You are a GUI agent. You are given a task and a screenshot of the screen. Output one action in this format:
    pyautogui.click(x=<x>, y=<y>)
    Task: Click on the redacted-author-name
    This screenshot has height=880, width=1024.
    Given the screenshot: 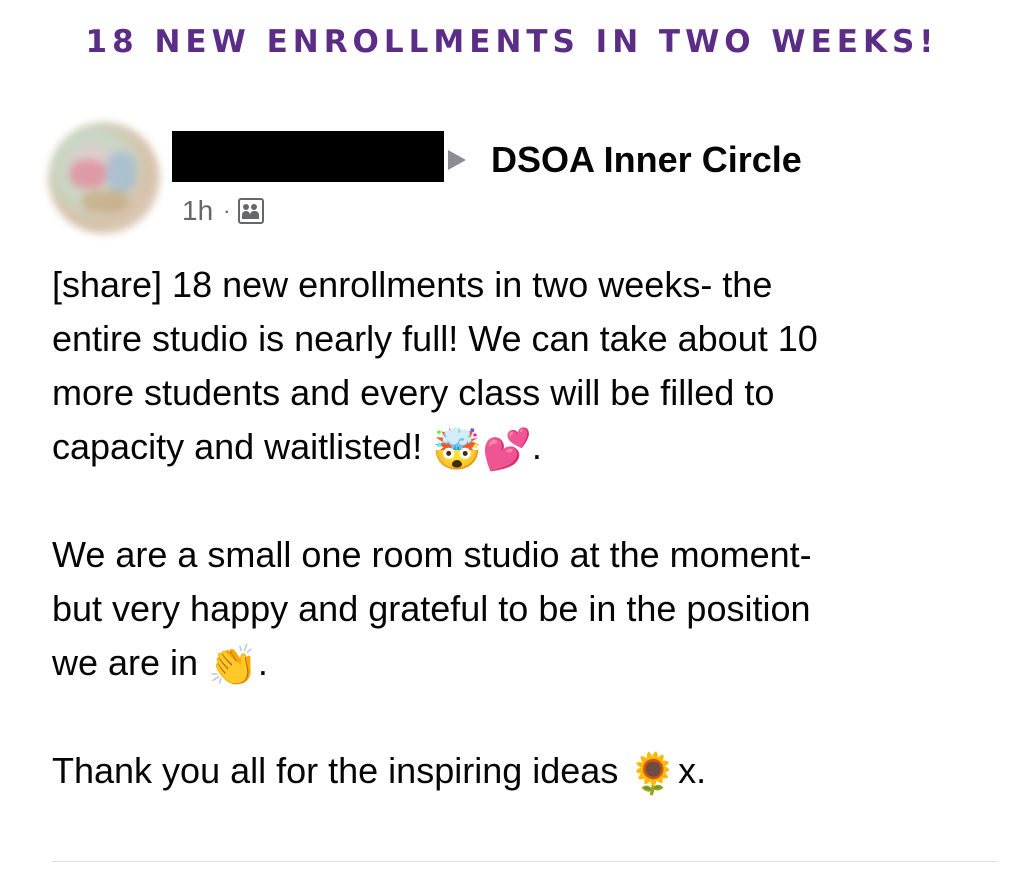 What is the action you would take?
    pyautogui.click(x=308, y=156)
    